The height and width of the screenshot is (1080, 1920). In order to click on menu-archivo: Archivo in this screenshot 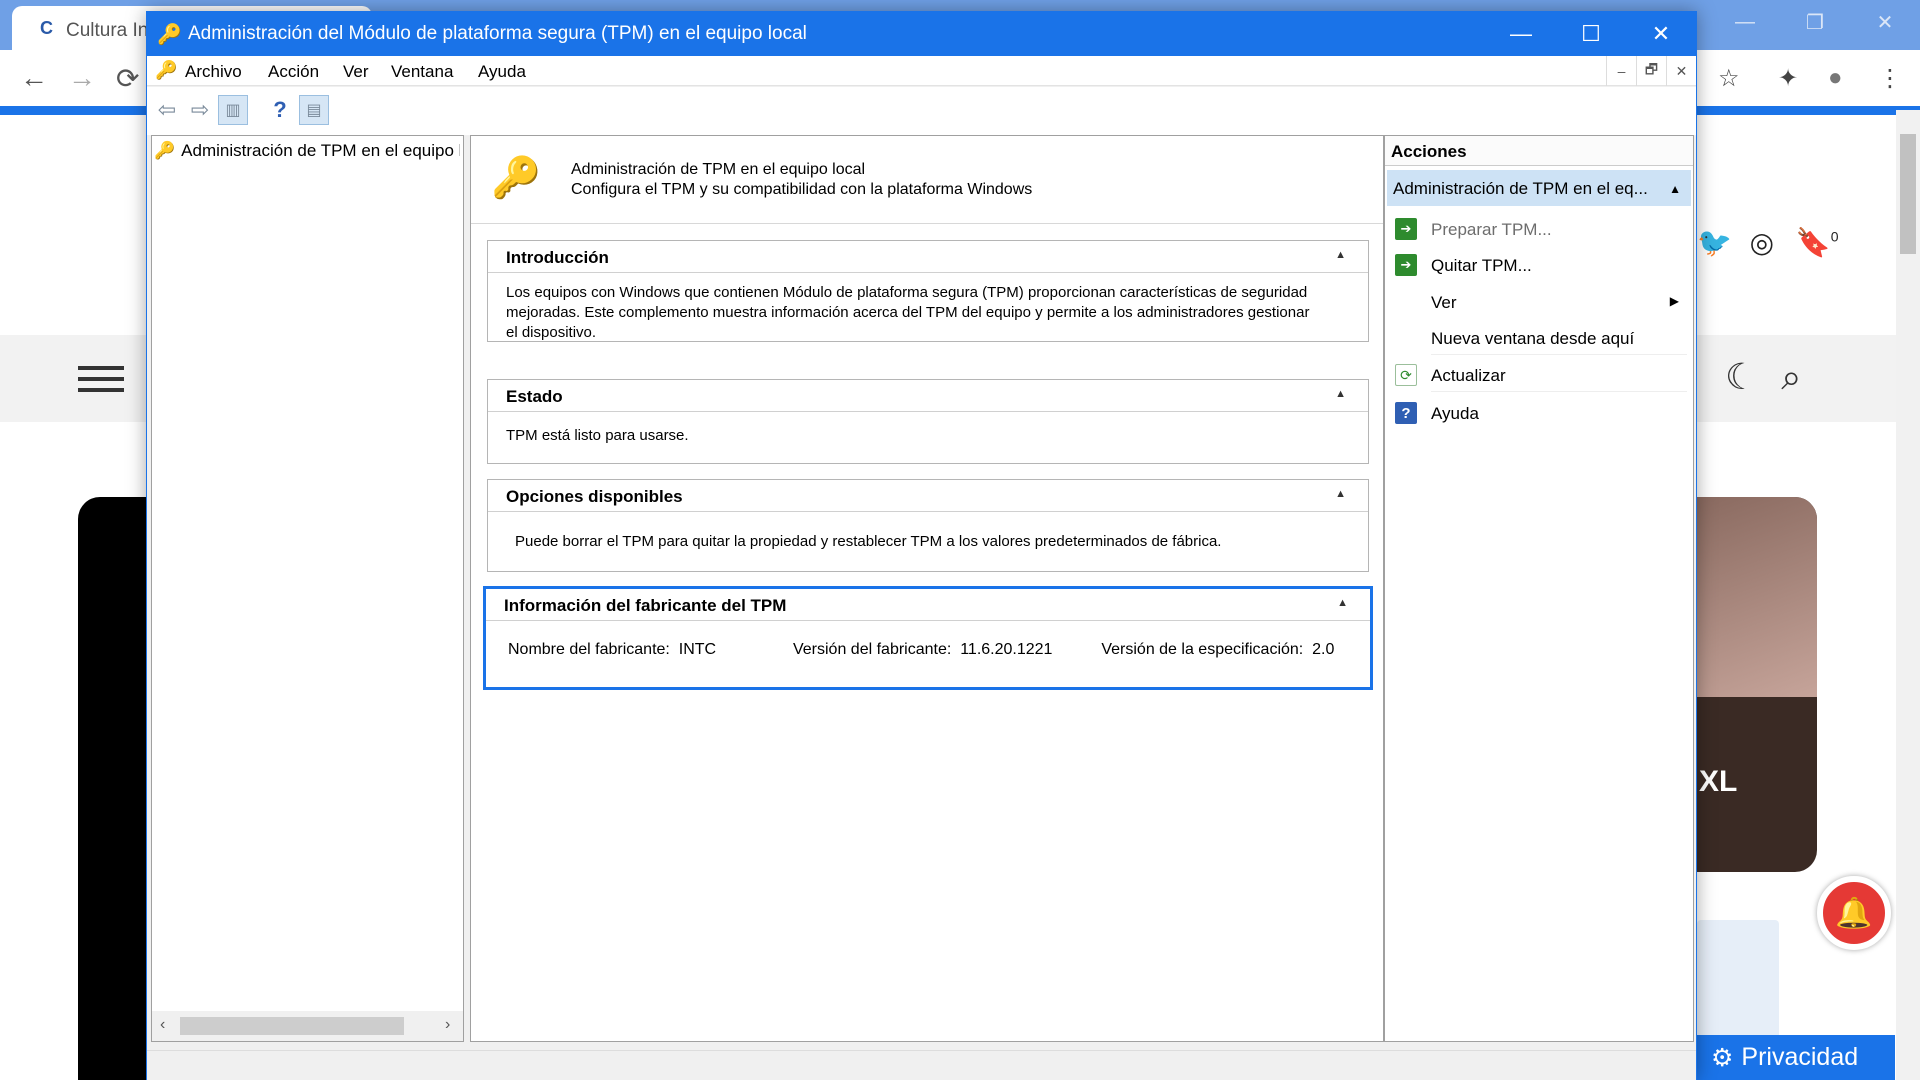, I will do `click(213, 72)`.